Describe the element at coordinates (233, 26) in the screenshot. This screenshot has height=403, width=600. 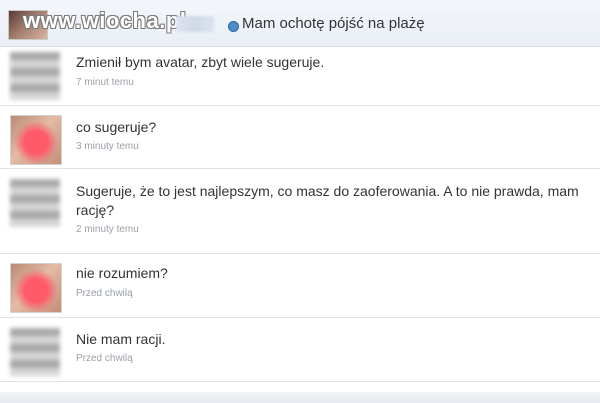
I see `status-dot-icon` at that location.